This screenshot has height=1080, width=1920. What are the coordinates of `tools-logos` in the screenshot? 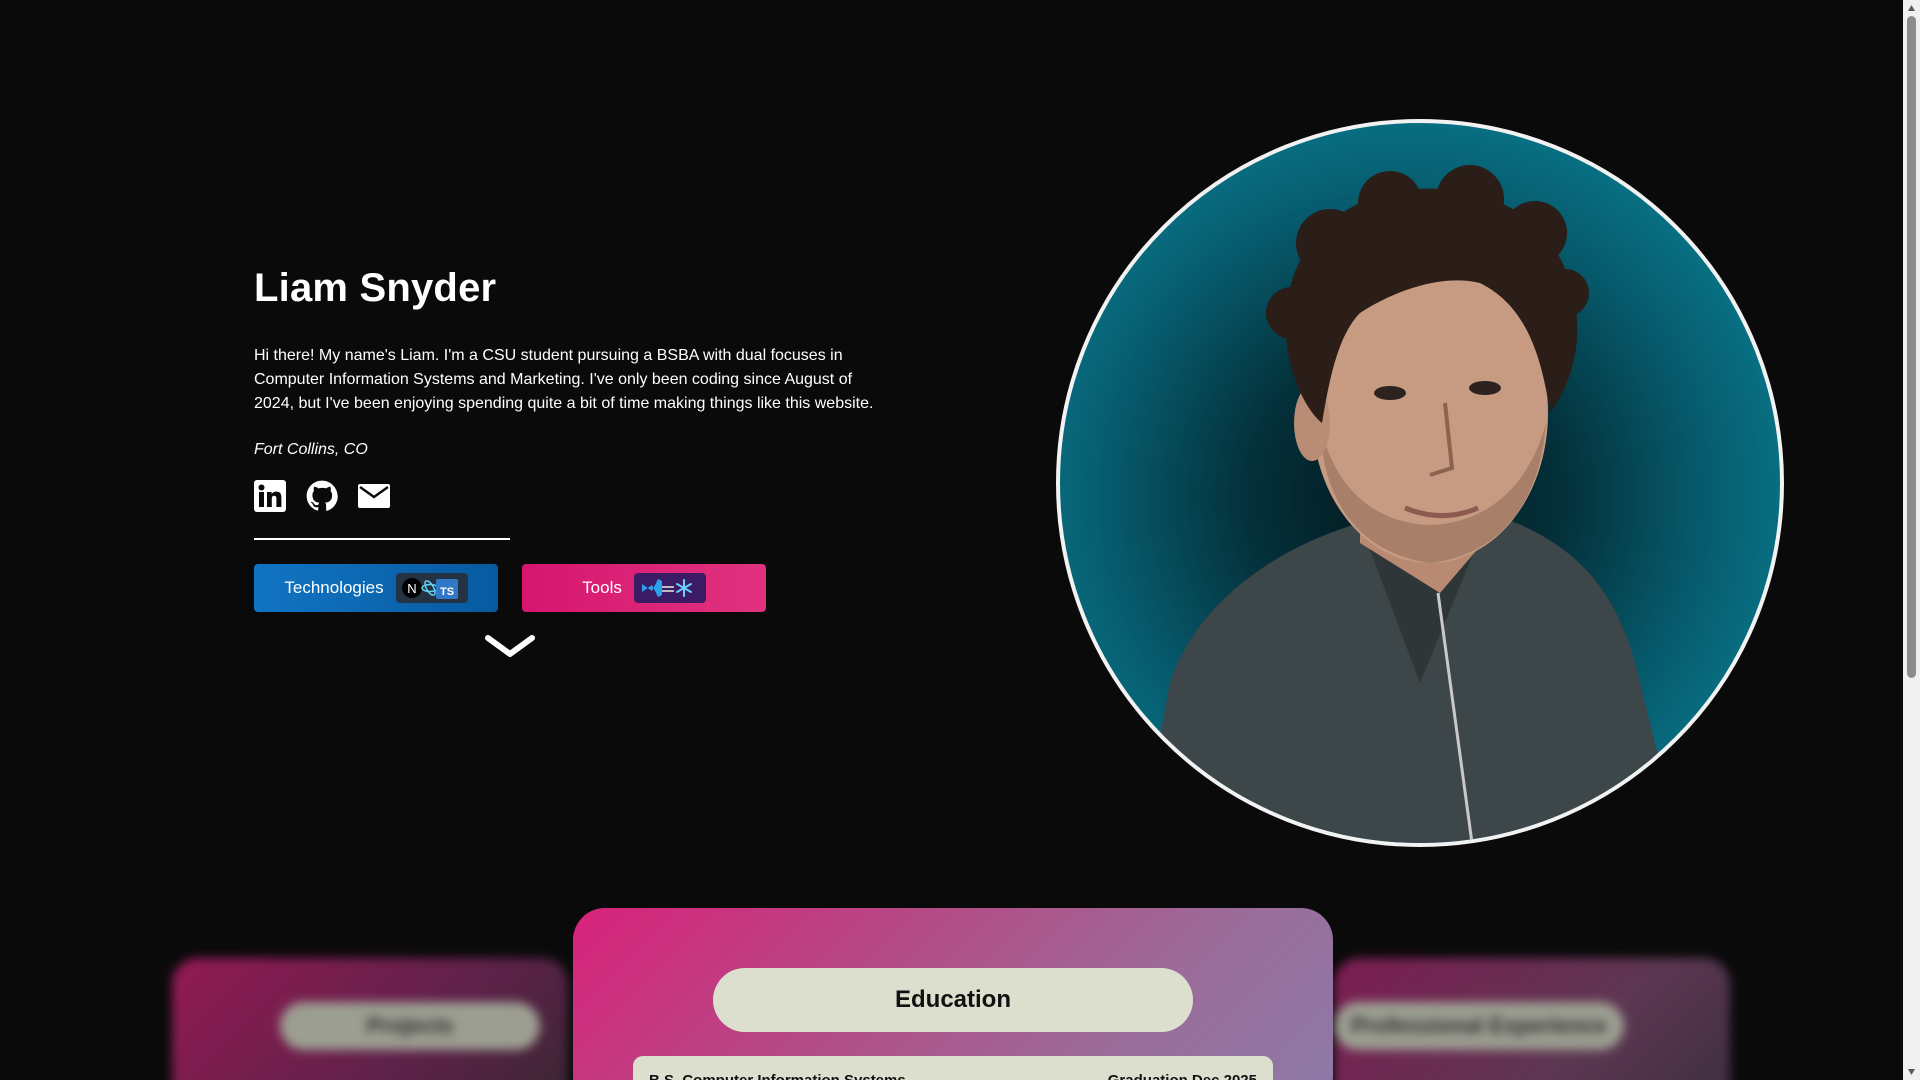 It's located at (669, 588).